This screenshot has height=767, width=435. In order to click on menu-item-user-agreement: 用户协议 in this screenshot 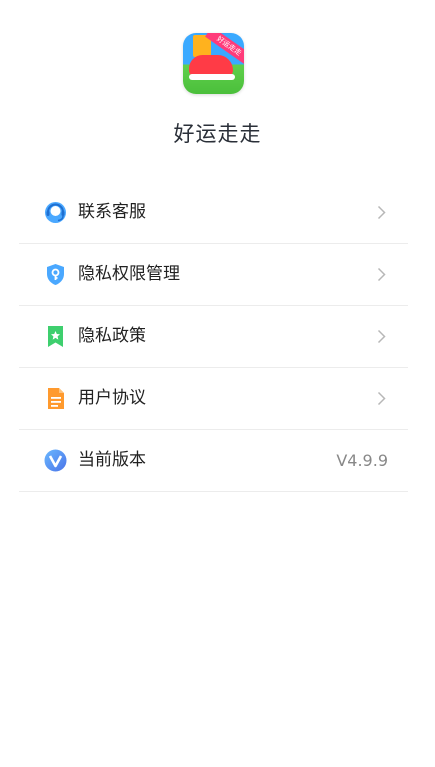, I will do `click(213, 399)`.